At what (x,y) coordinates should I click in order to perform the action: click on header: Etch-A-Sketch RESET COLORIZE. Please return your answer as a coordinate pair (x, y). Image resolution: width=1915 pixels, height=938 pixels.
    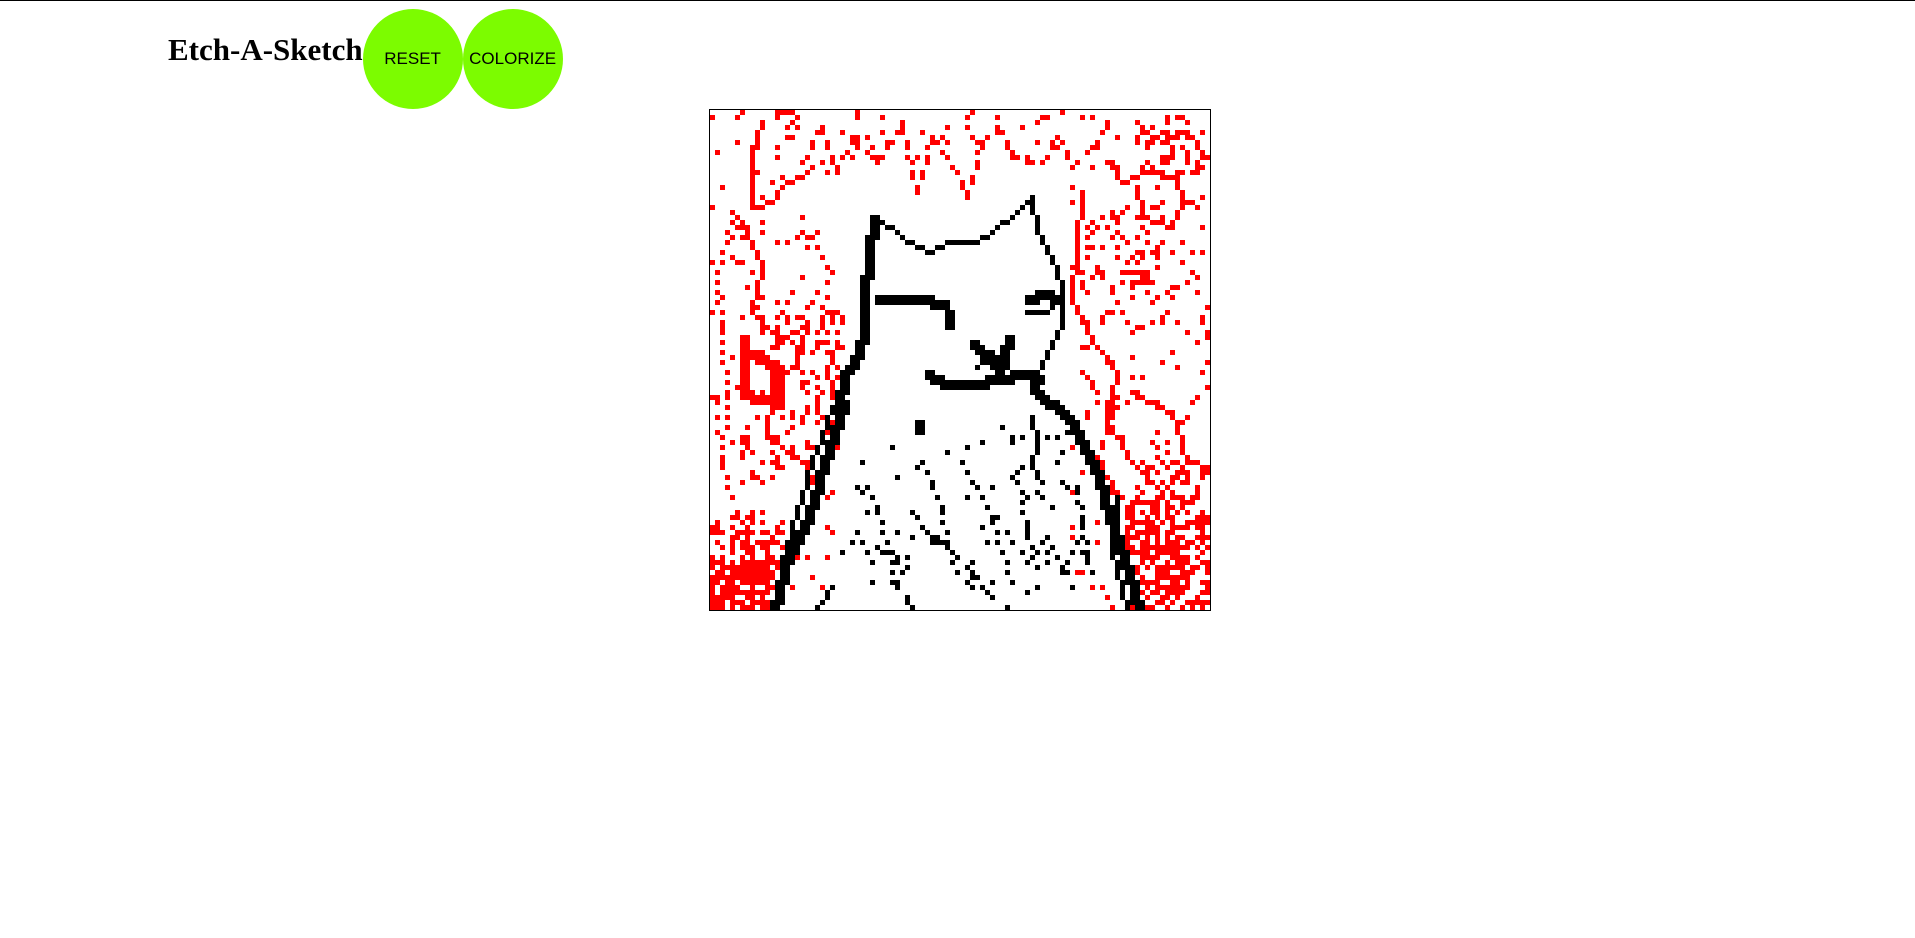
    Looking at the image, I should click on (365, 59).